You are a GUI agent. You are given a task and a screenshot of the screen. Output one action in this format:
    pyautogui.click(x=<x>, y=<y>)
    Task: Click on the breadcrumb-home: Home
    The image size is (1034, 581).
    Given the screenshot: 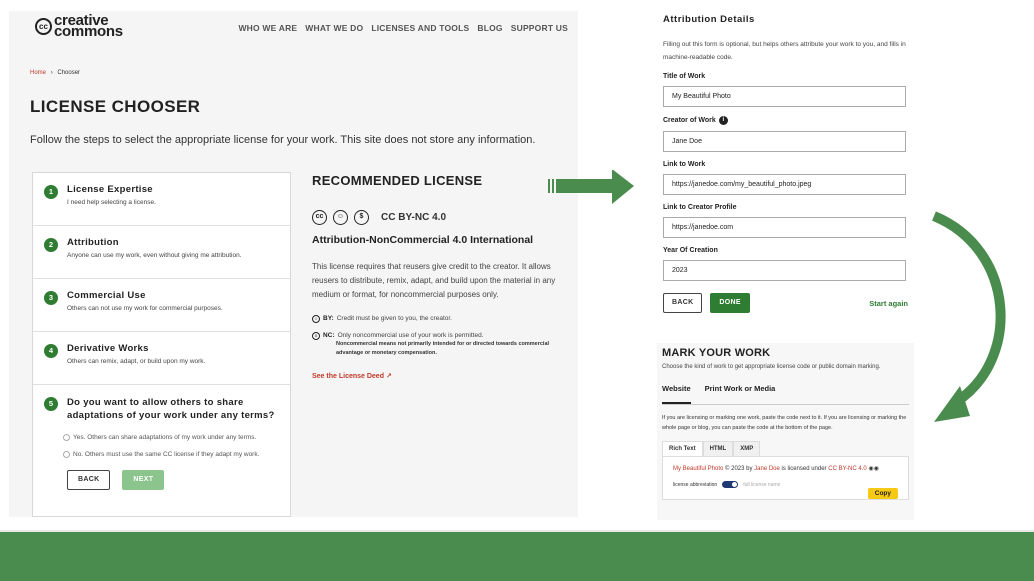 What is the action you would take?
    pyautogui.click(x=38, y=73)
    